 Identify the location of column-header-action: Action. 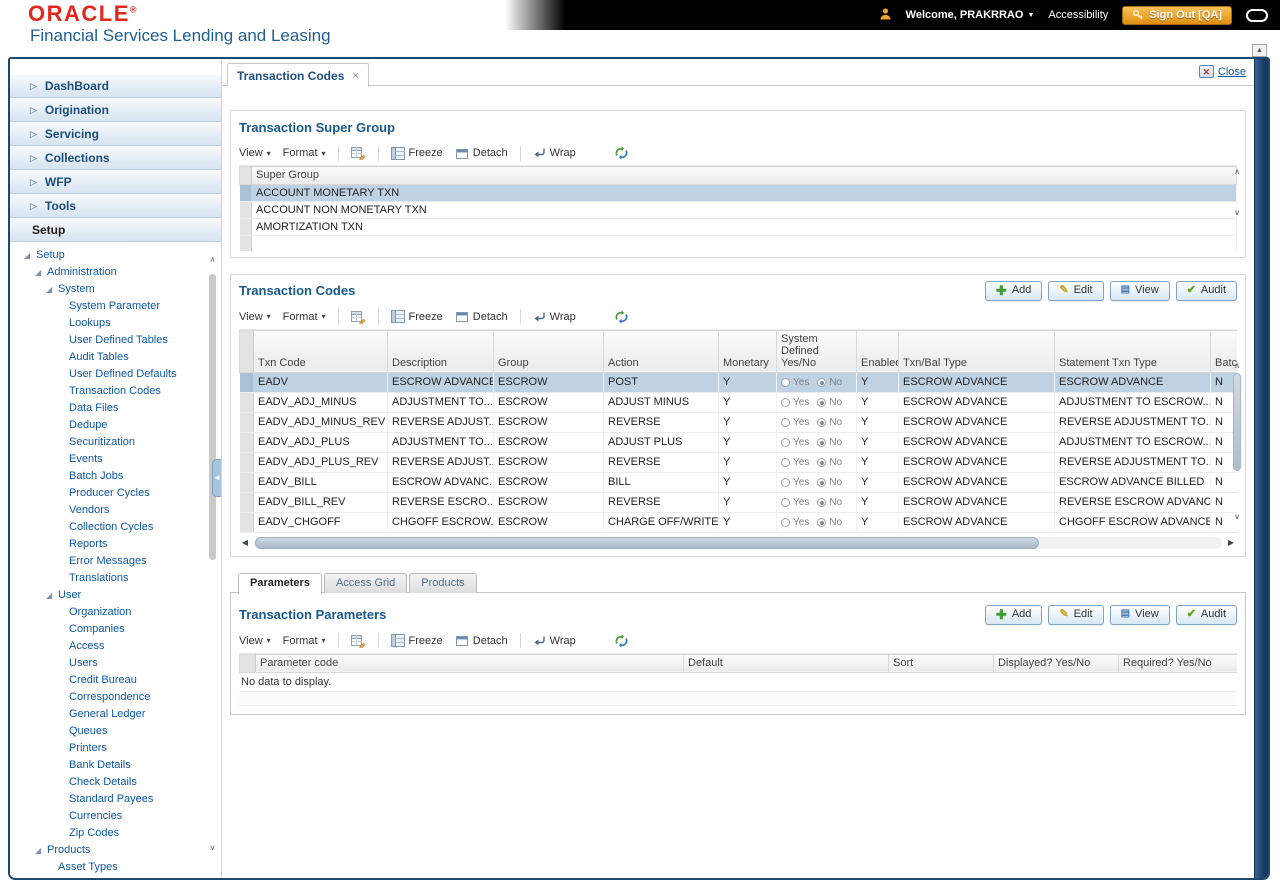
(661, 351).